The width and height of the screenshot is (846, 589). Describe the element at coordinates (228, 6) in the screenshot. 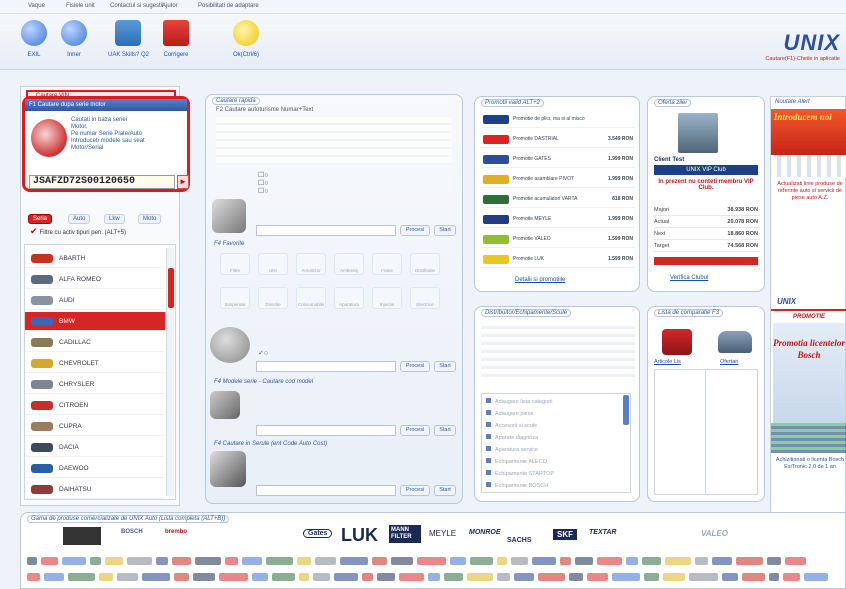

I see `menu-item-settings: Posibilitati de adaptare` at that location.